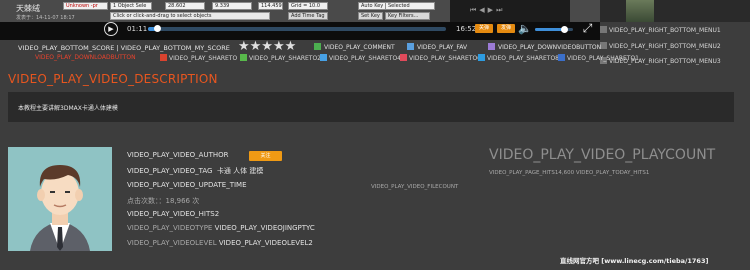  Describe the element at coordinates (163, 201) in the screenshot. I see `click-count: 点击次数：：18,966 次` at that location.